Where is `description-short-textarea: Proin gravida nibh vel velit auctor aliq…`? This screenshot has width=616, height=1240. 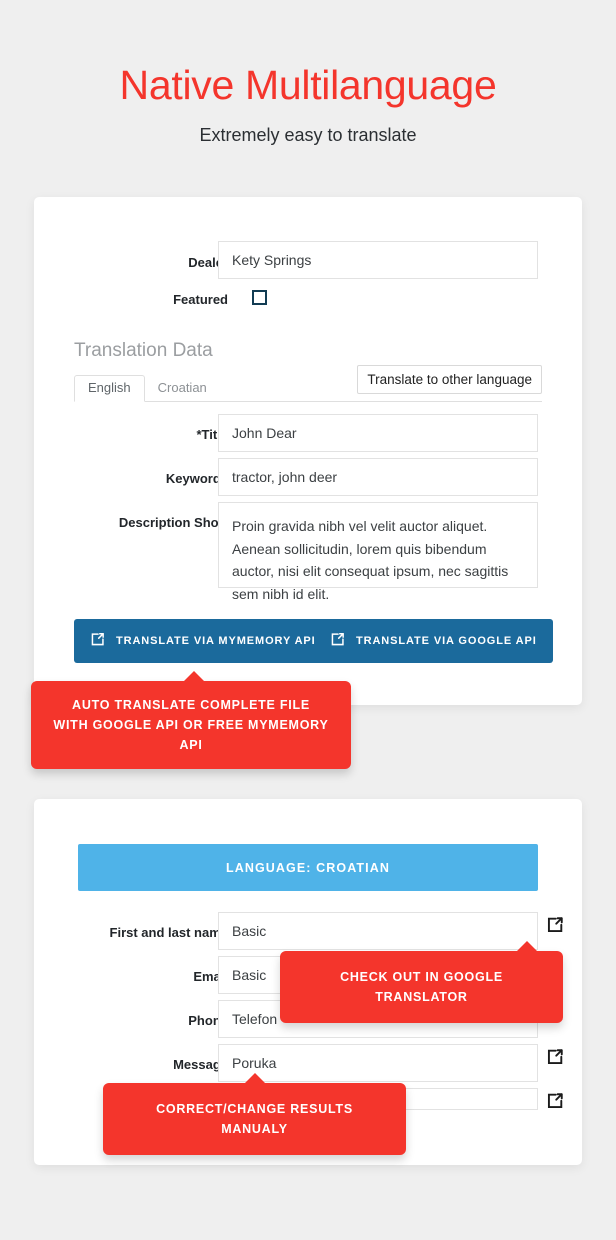
description-short-textarea: Proin gravida nibh vel velit auctor aliq… is located at coordinates (378, 552).